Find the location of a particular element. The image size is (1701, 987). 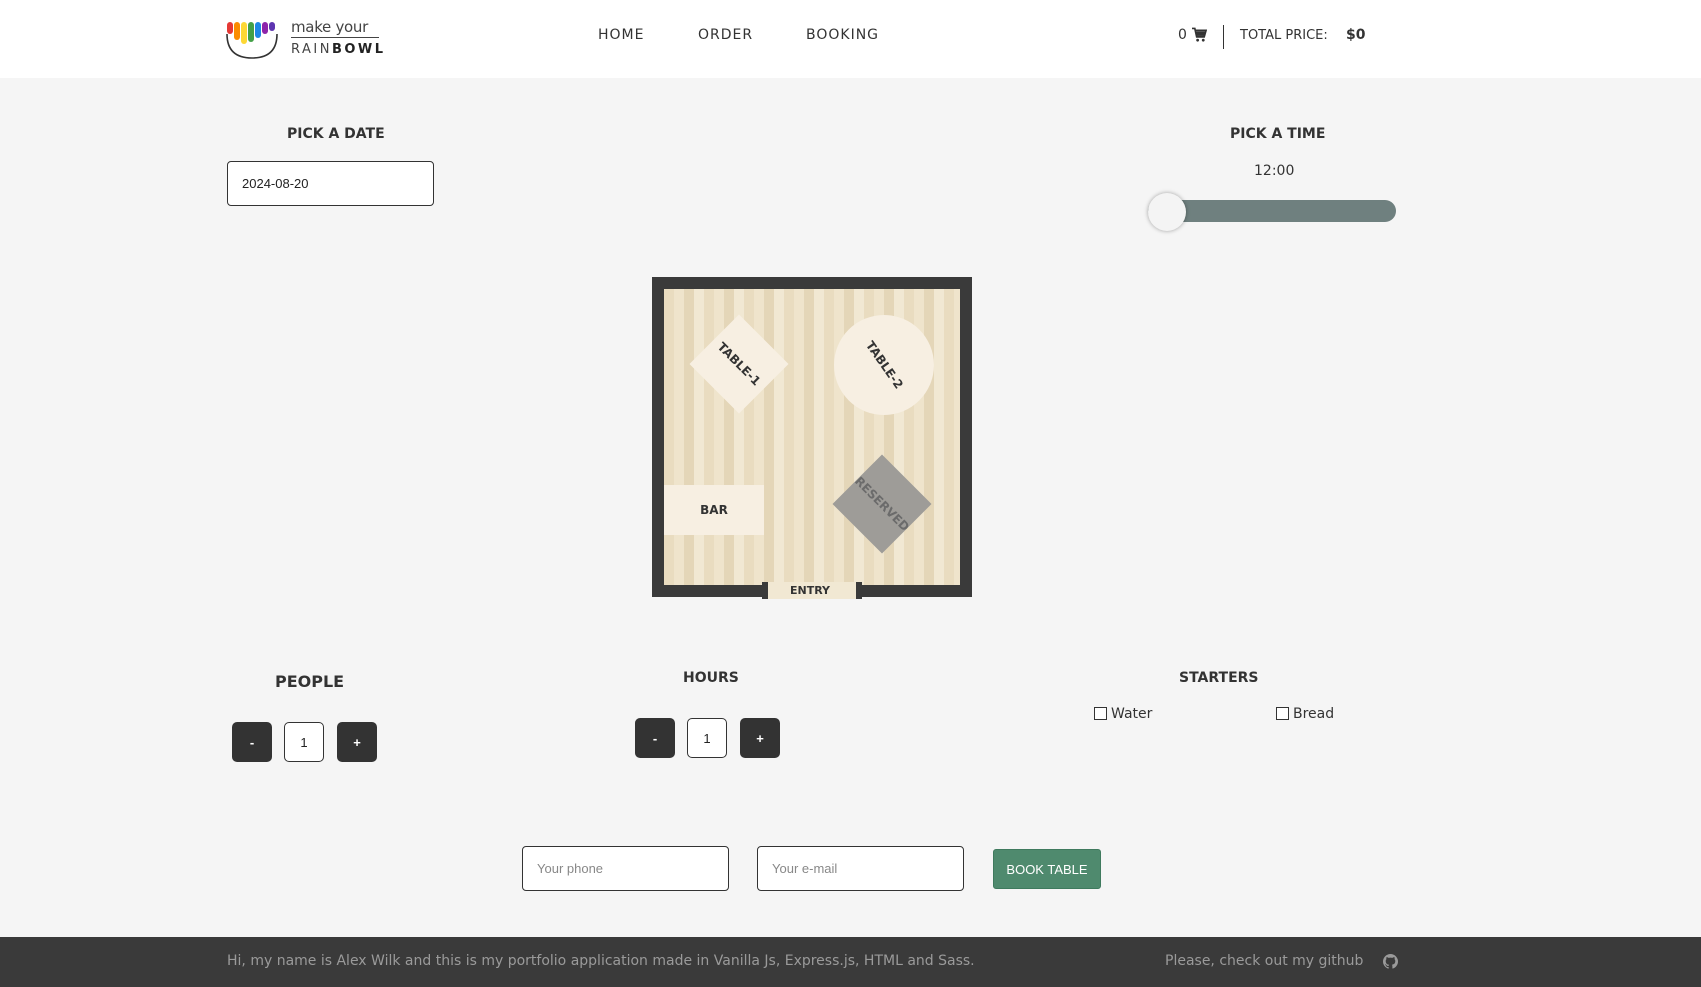

water-label: Water is located at coordinates (1131, 714).